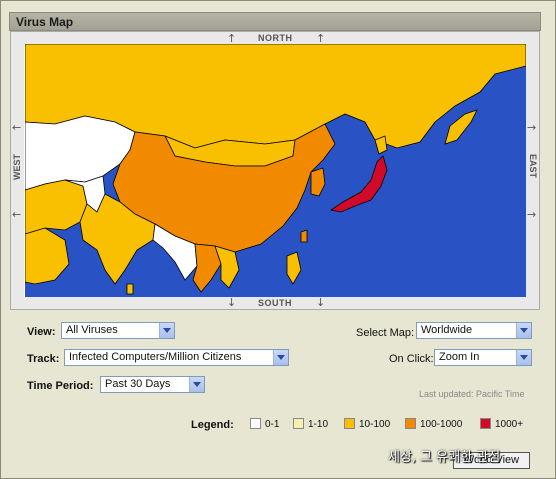  Describe the element at coordinates (444, 457) in the screenshot. I see `overlay-caption: 세상, 그 유쾌한 관점` at that location.